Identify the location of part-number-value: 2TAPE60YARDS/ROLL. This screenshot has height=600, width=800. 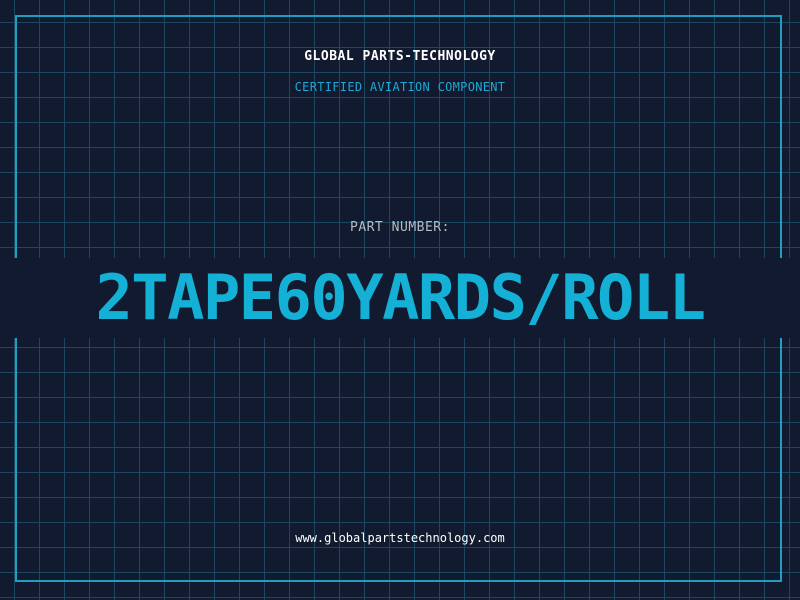
(400, 297).